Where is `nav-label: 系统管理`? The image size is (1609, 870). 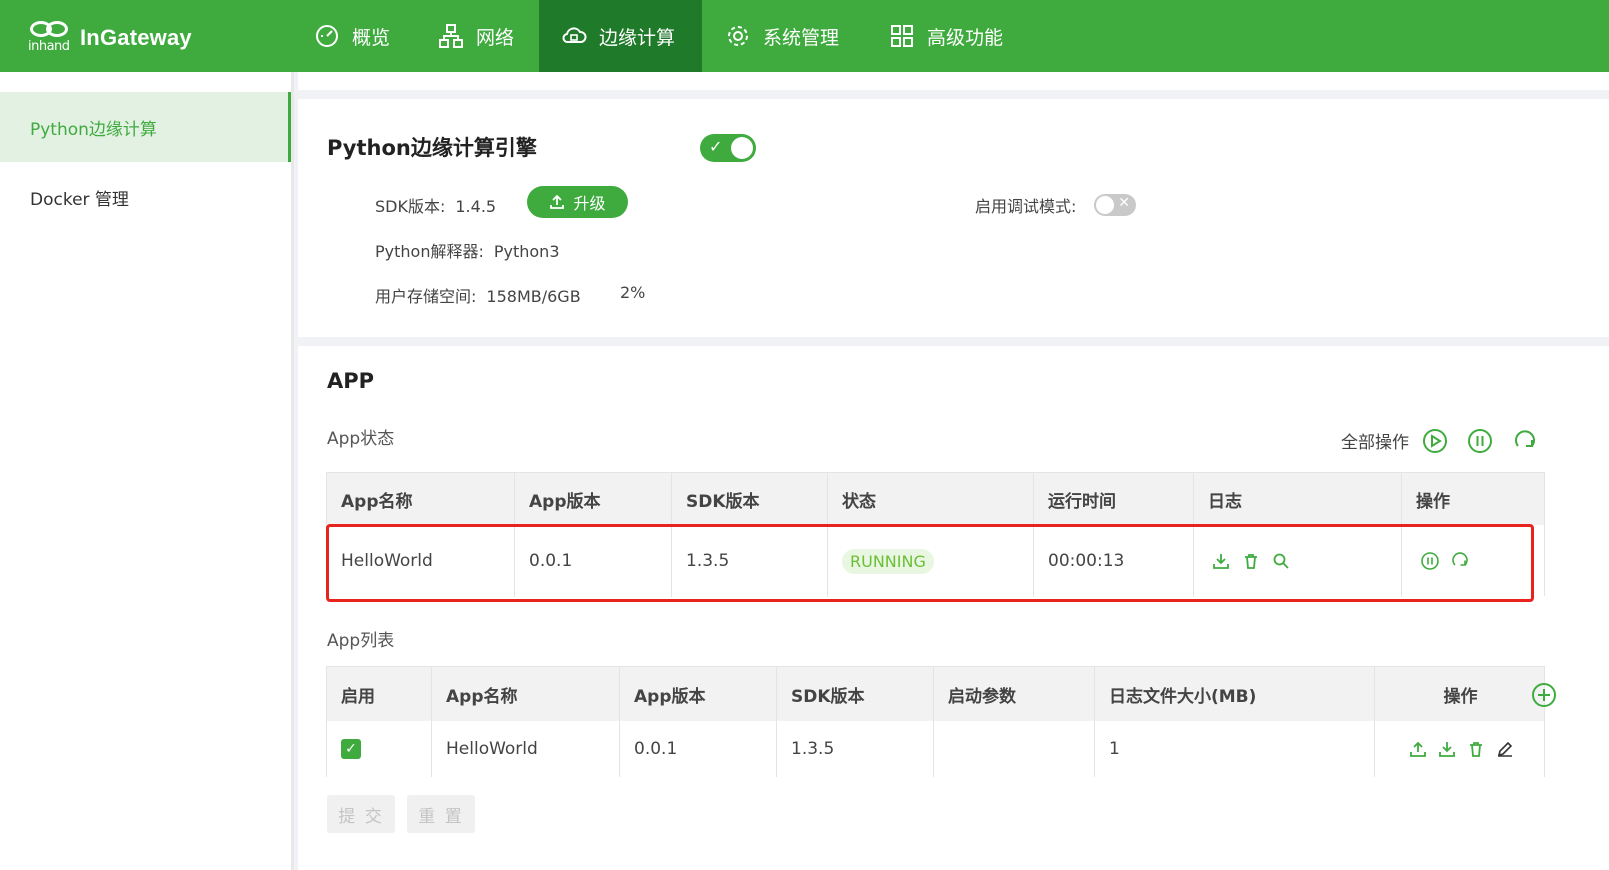
nav-label: 系统管理 is located at coordinates (801, 37).